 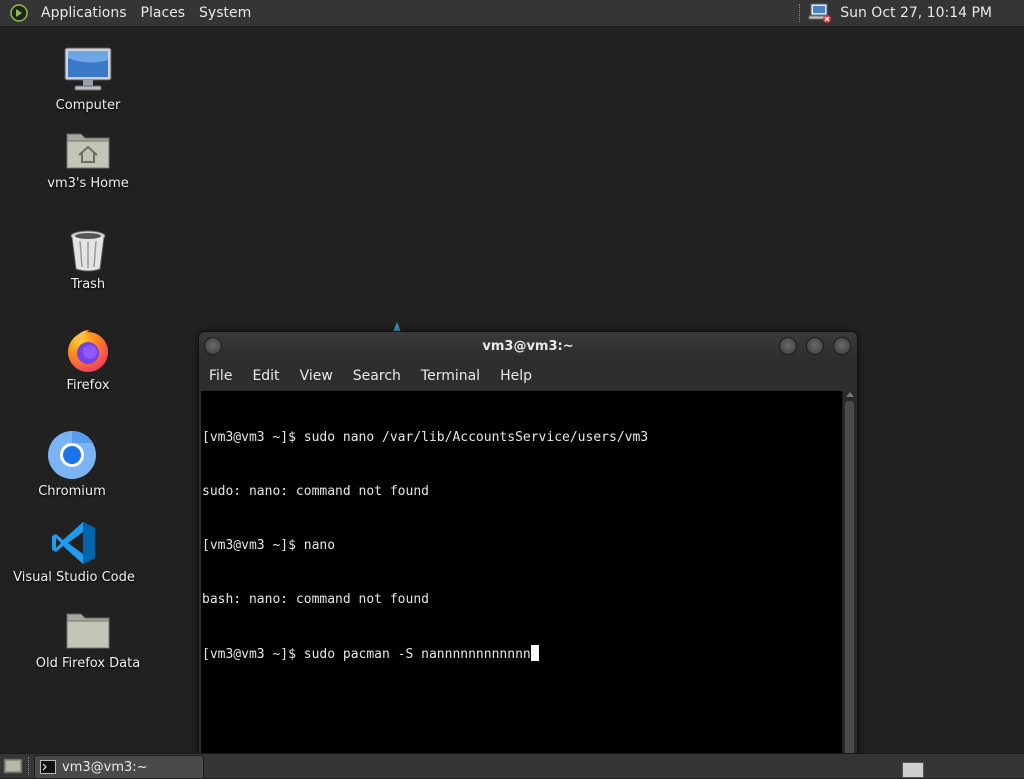 What do you see at coordinates (88, 105) in the screenshot?
I see `desktop-icon-label: Computer` at bounding box center [88, 105].